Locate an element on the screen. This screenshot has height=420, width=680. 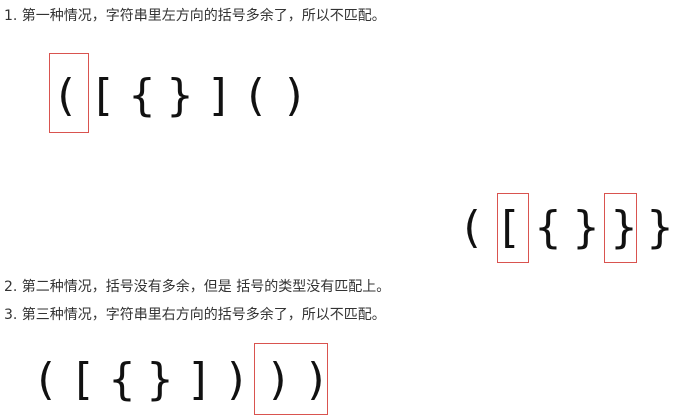
case1-bracket-7: ) is located at coordinates (294, 95).